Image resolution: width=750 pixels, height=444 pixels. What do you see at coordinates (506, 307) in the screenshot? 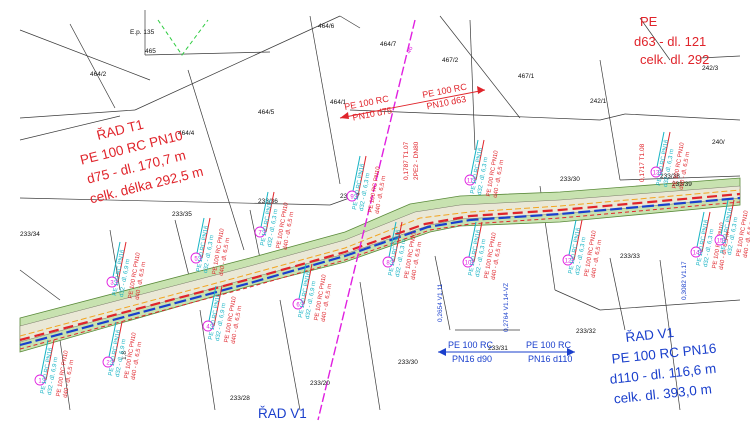
I see `chainage-label: 0,2764 V1.14-VZ` at bounding box center [506, 307].